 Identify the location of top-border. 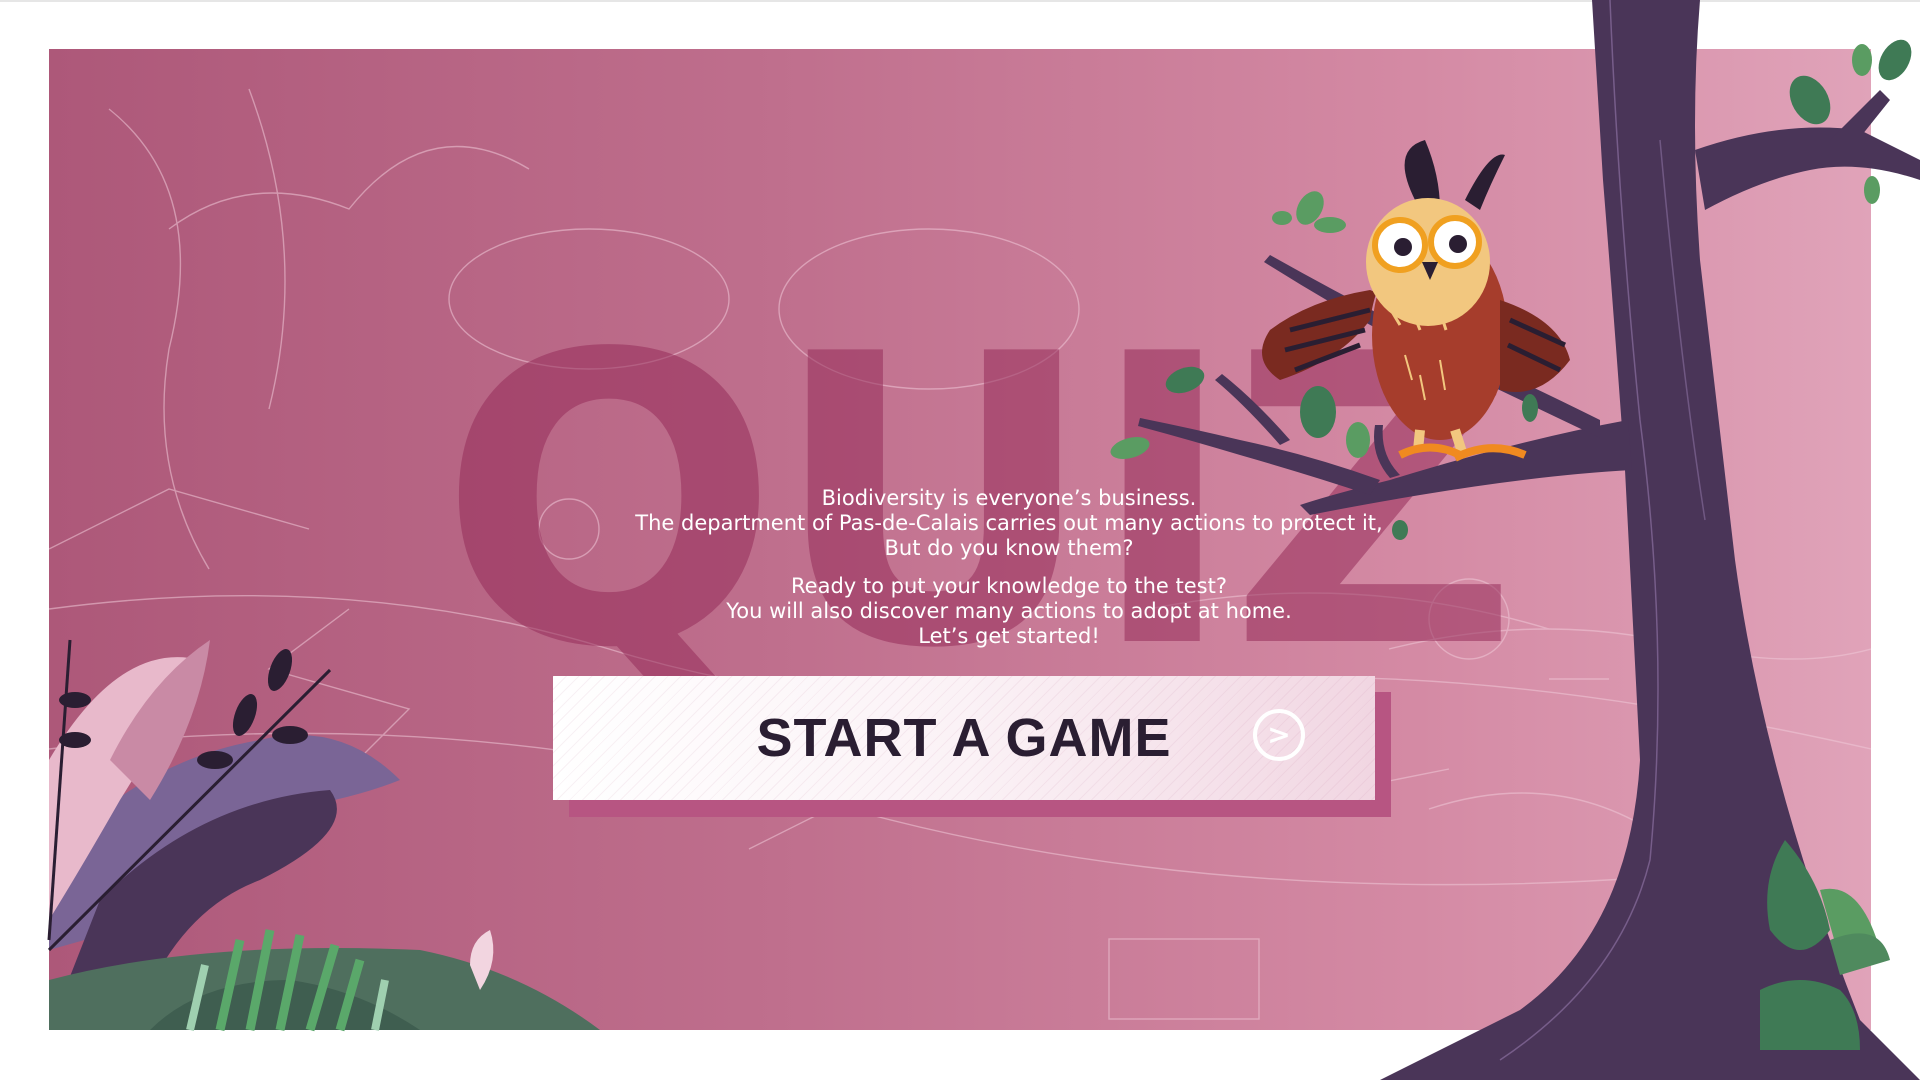
(960, 1).